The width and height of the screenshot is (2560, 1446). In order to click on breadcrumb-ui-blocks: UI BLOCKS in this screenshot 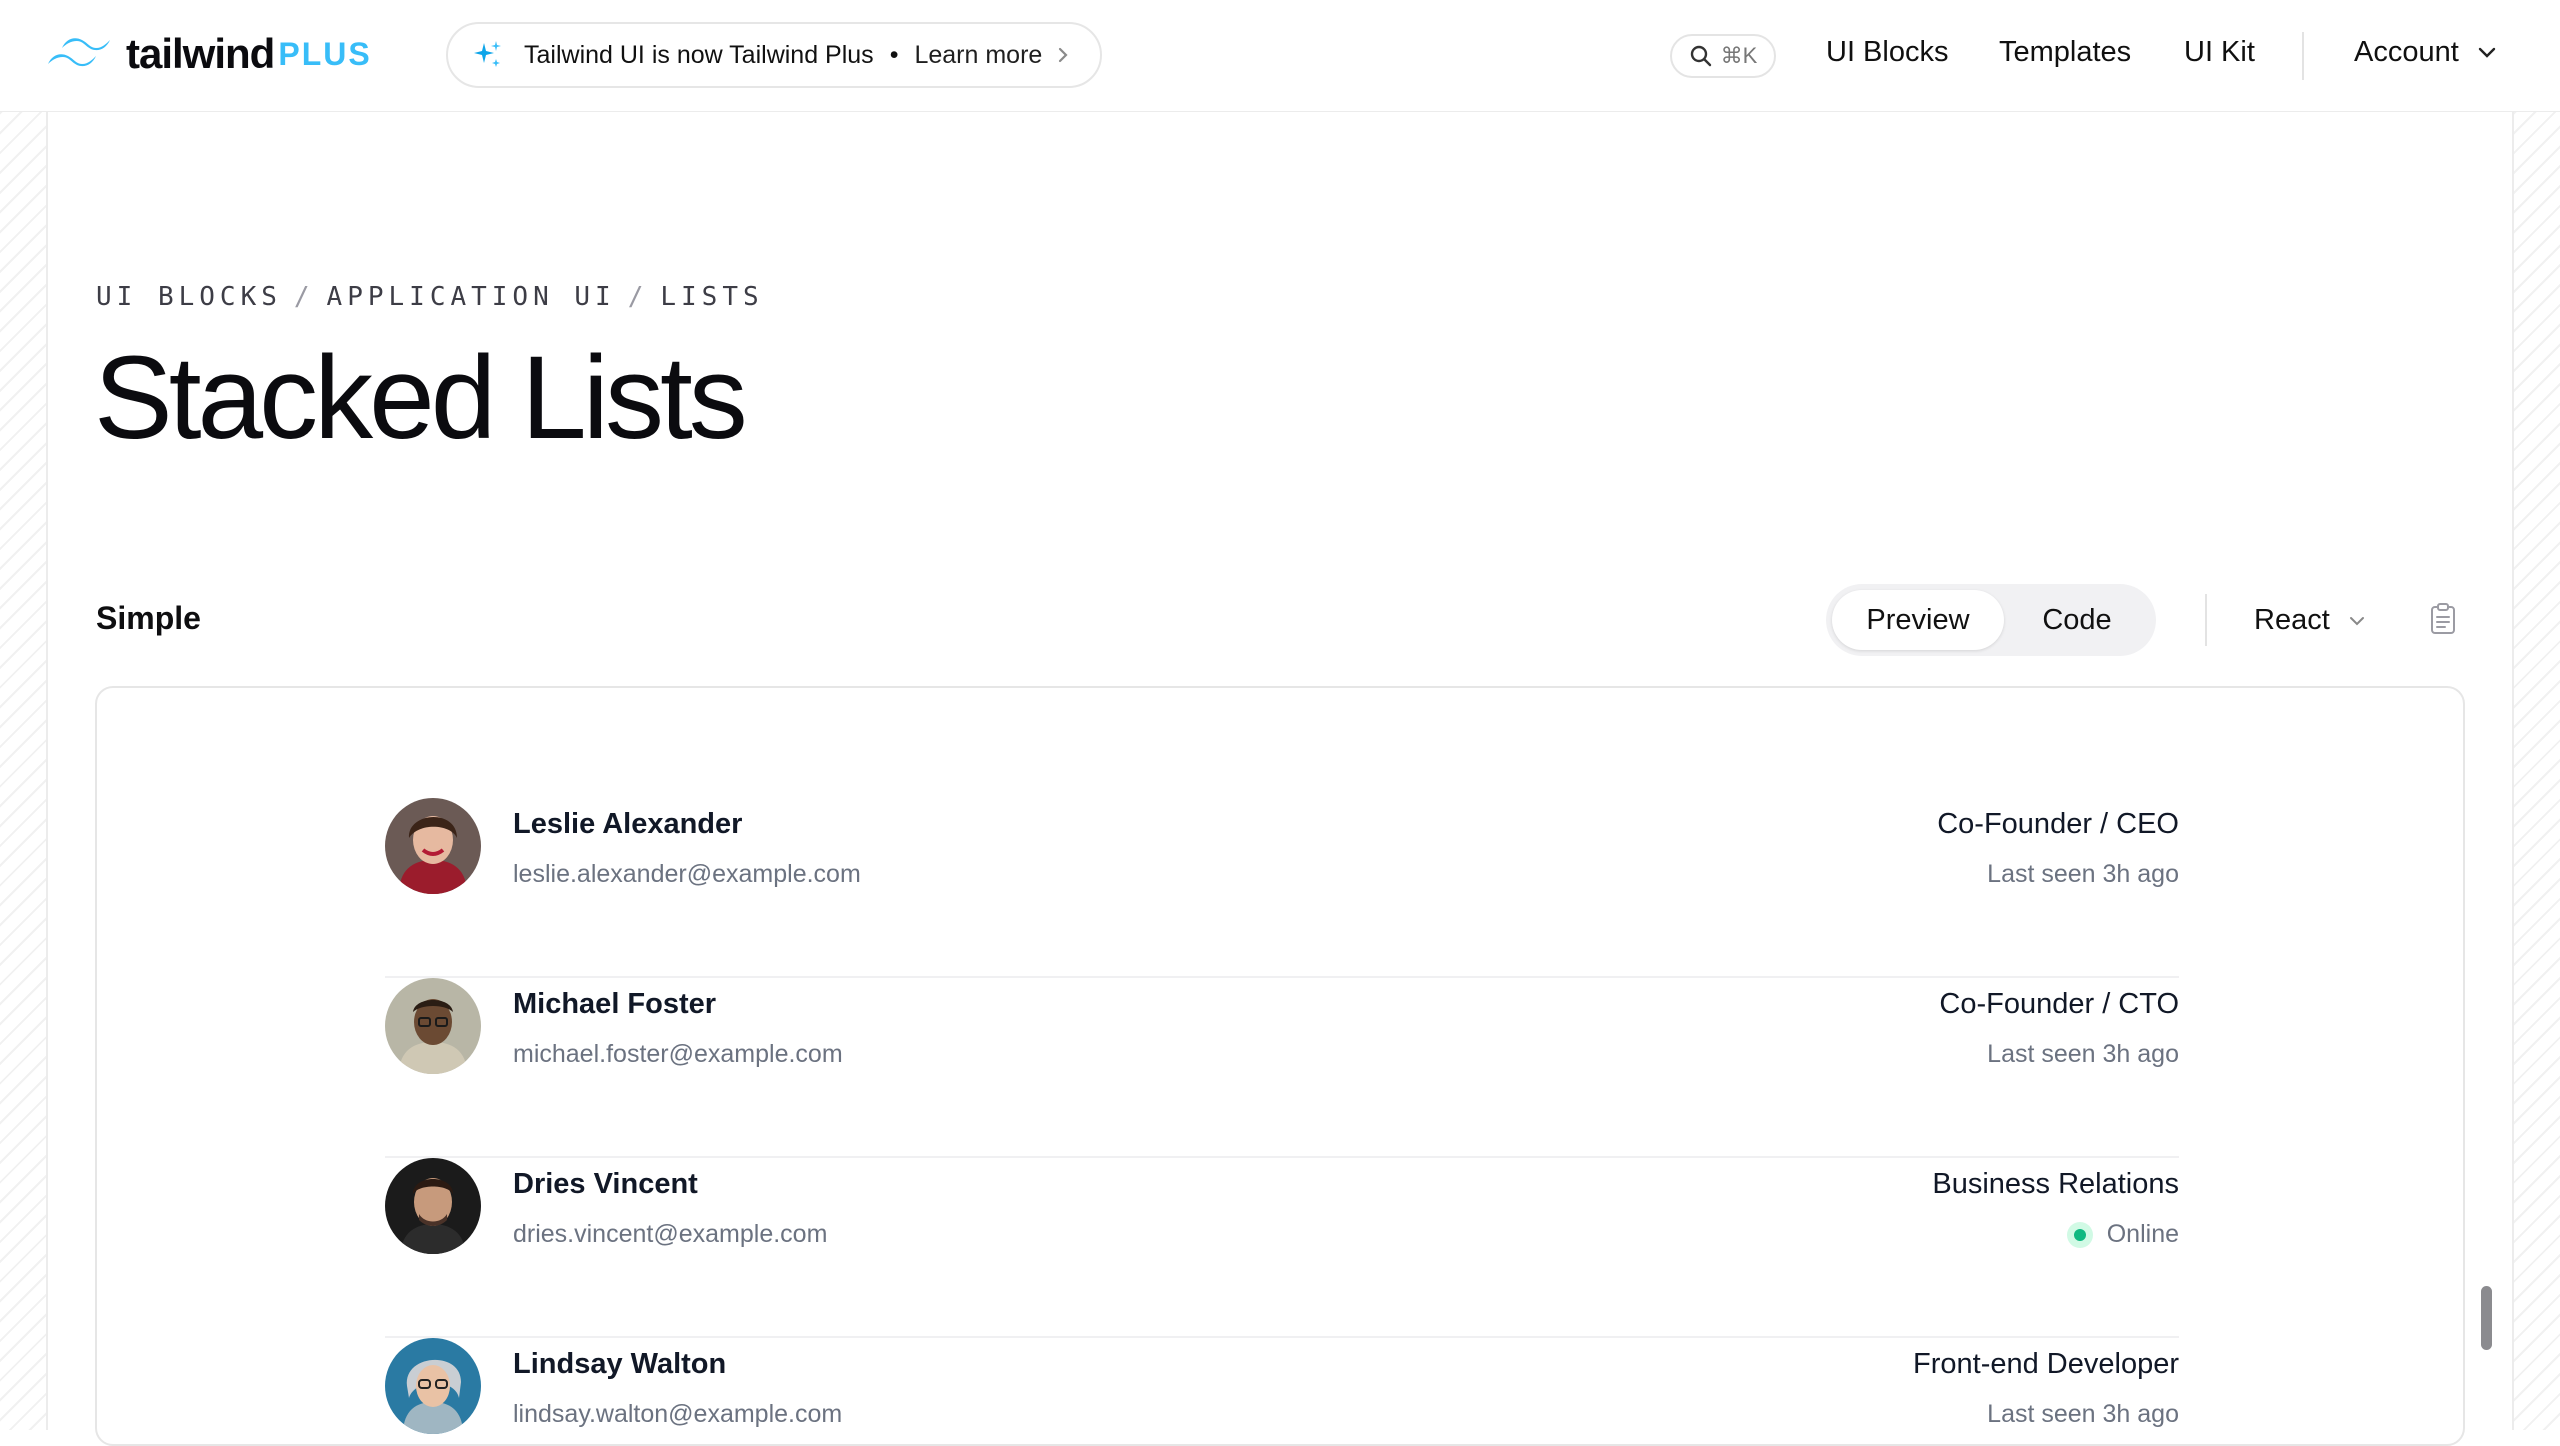, I will do `click(189, 297)`.